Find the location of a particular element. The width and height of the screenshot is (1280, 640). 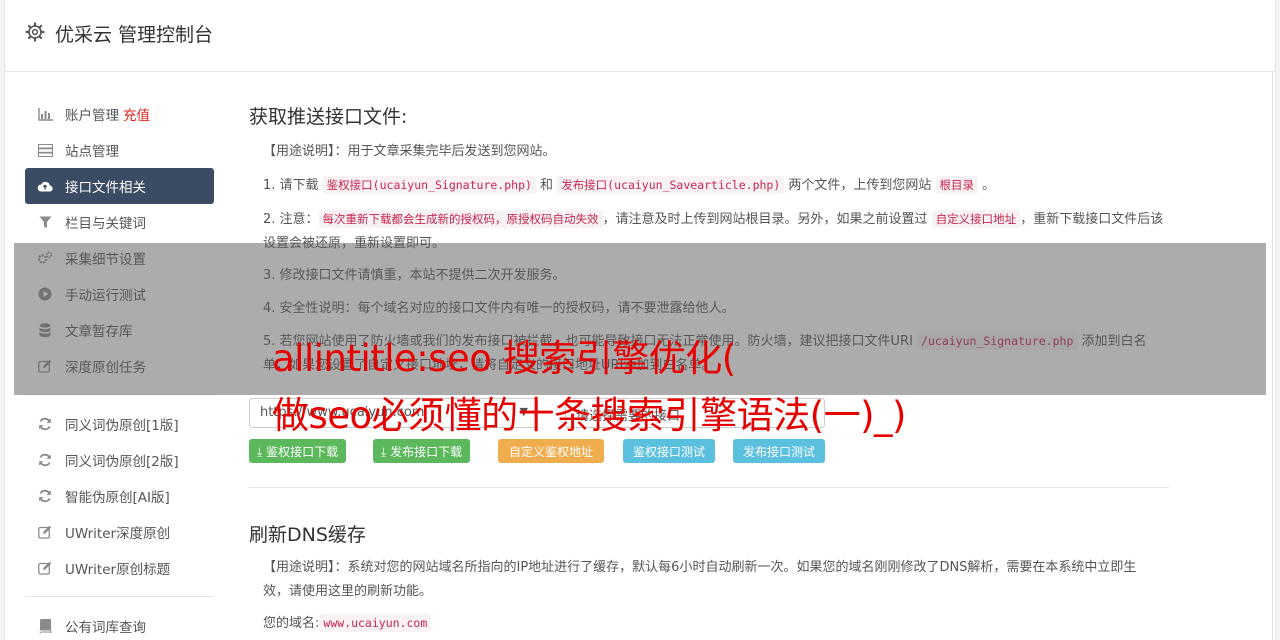

cloud-upload-icon is located at coordinates (45, 186).